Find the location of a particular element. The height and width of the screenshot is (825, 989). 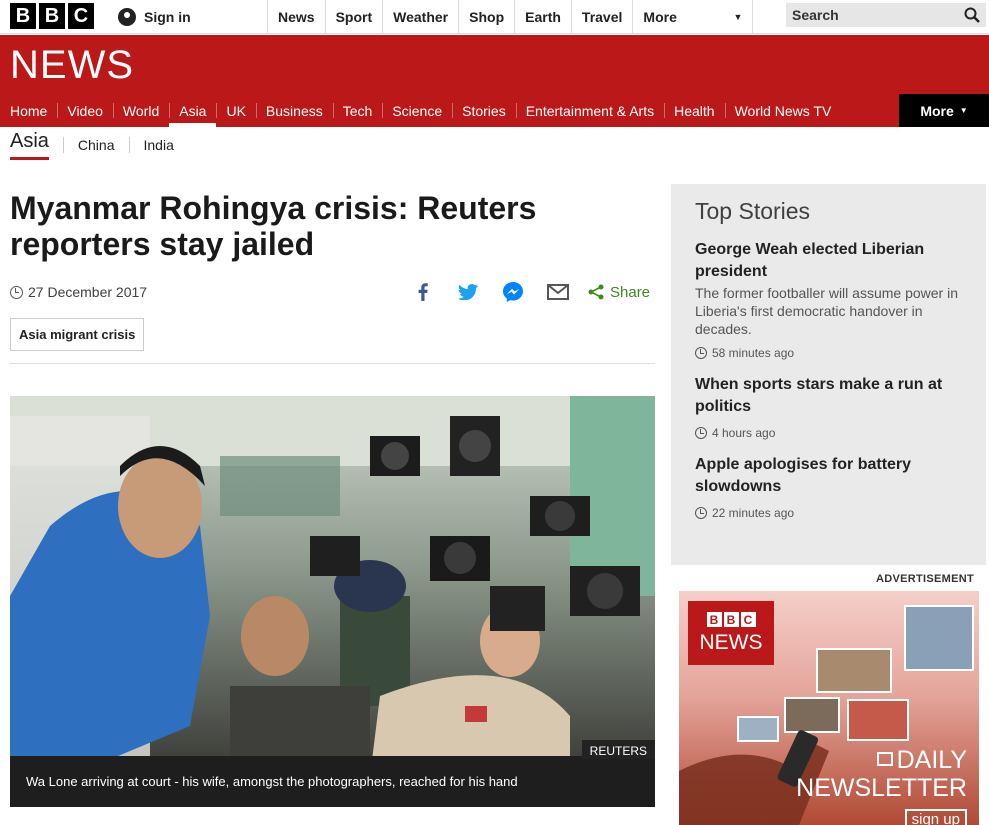

twitter-icon is located at coordinates (467, 292).